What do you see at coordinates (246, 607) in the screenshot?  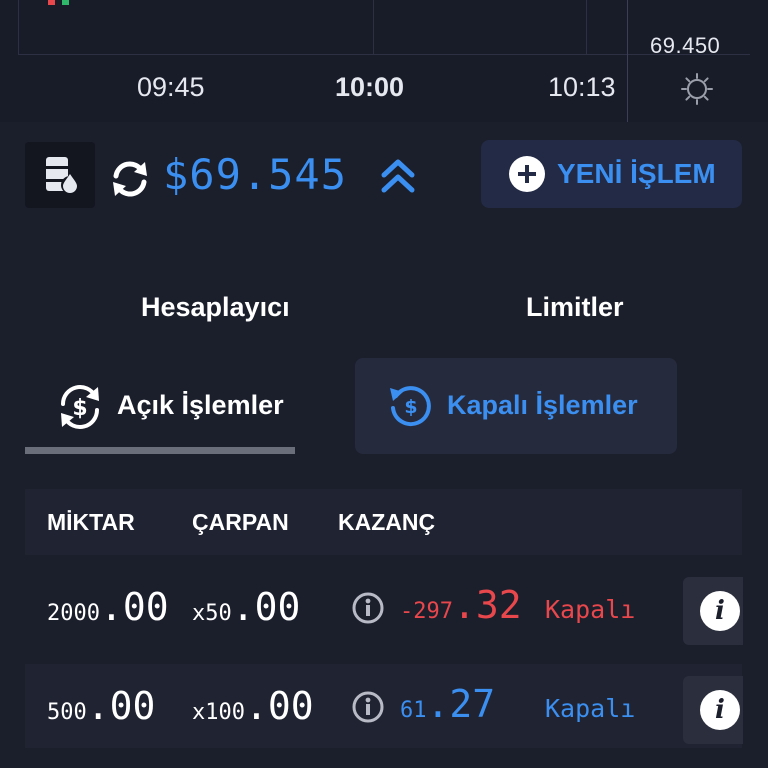 I see `multiplier-value: x50.00` at bounding box center [246, 607].